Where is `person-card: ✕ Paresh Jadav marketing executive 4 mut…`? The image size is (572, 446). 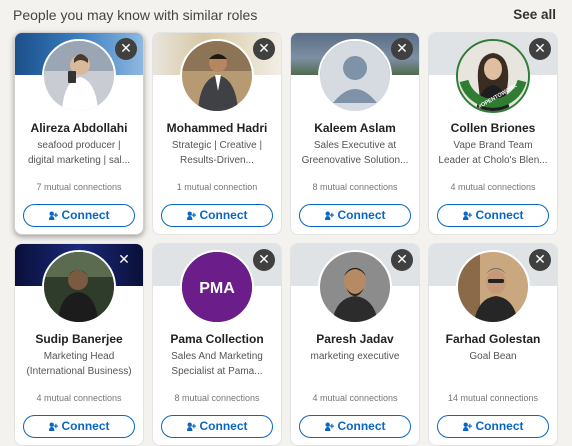 person-card: ✕ Paresh Jadav marketing executive 4 mut… is located at coordinates (355, 344).